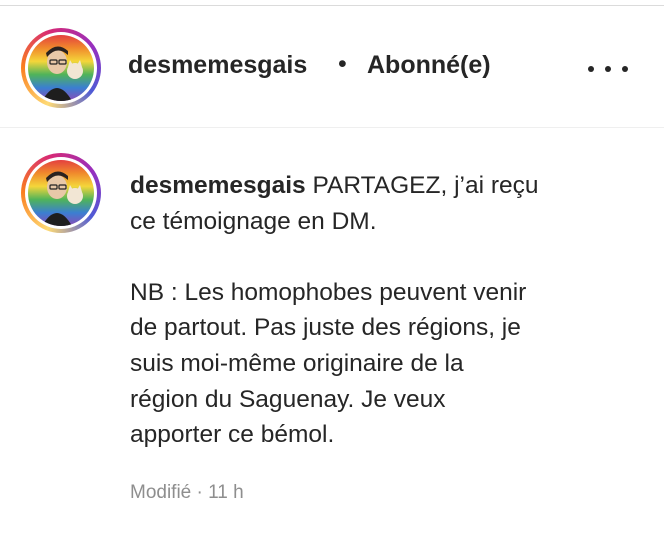 The width and height of the screenshot is (664, 542). What do you see at coordinates (232, 435) in the screenshot?
I see `caption-line: apporter ce bémol.` at bounding box center [232, 435].